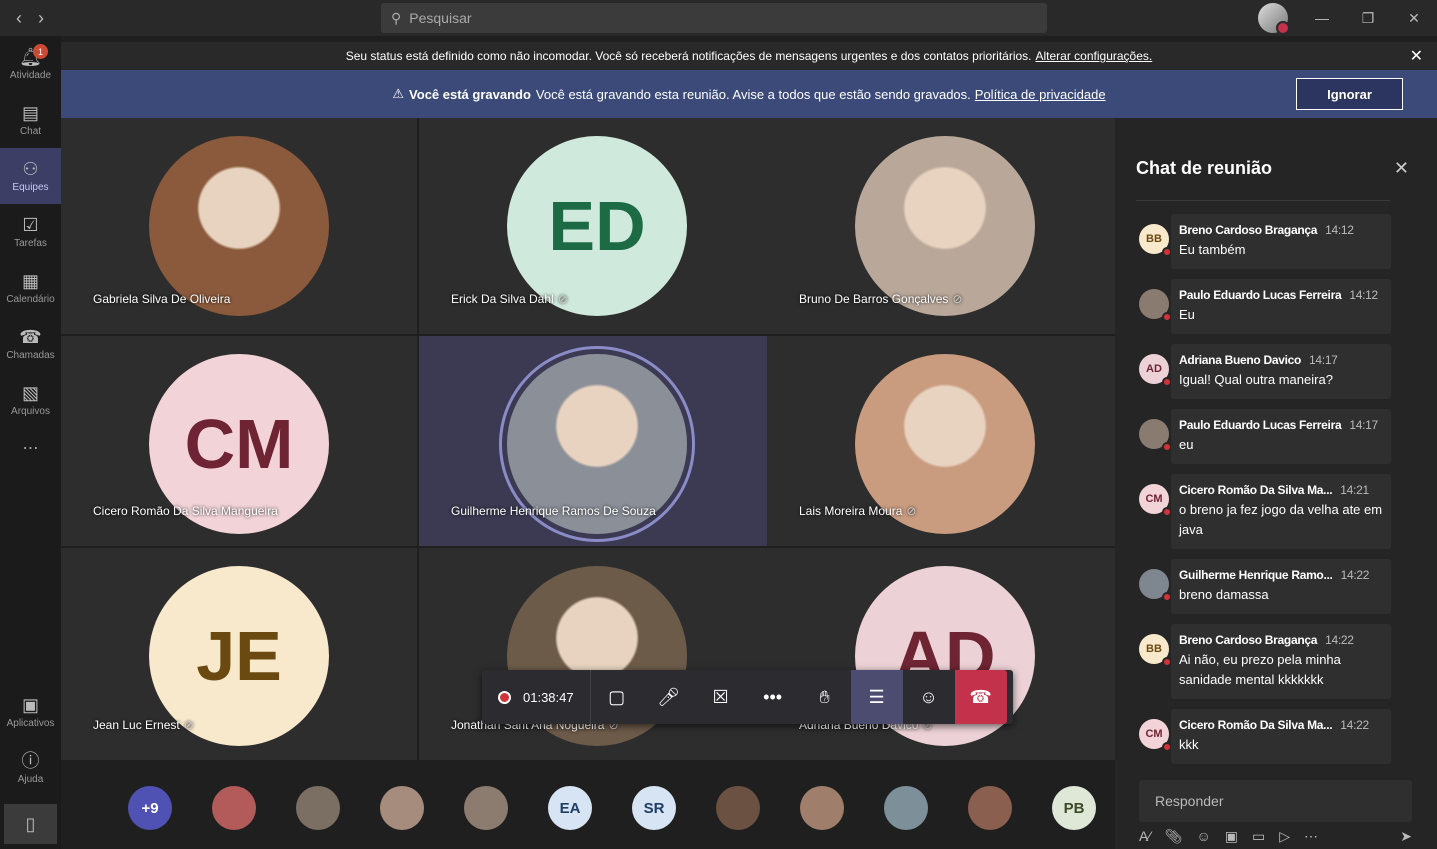 This screenshot has height=849, width=1437. Describe the element at coordinates (929, 697) in the screenshot. I see `participants-icon: ☺` at that location.